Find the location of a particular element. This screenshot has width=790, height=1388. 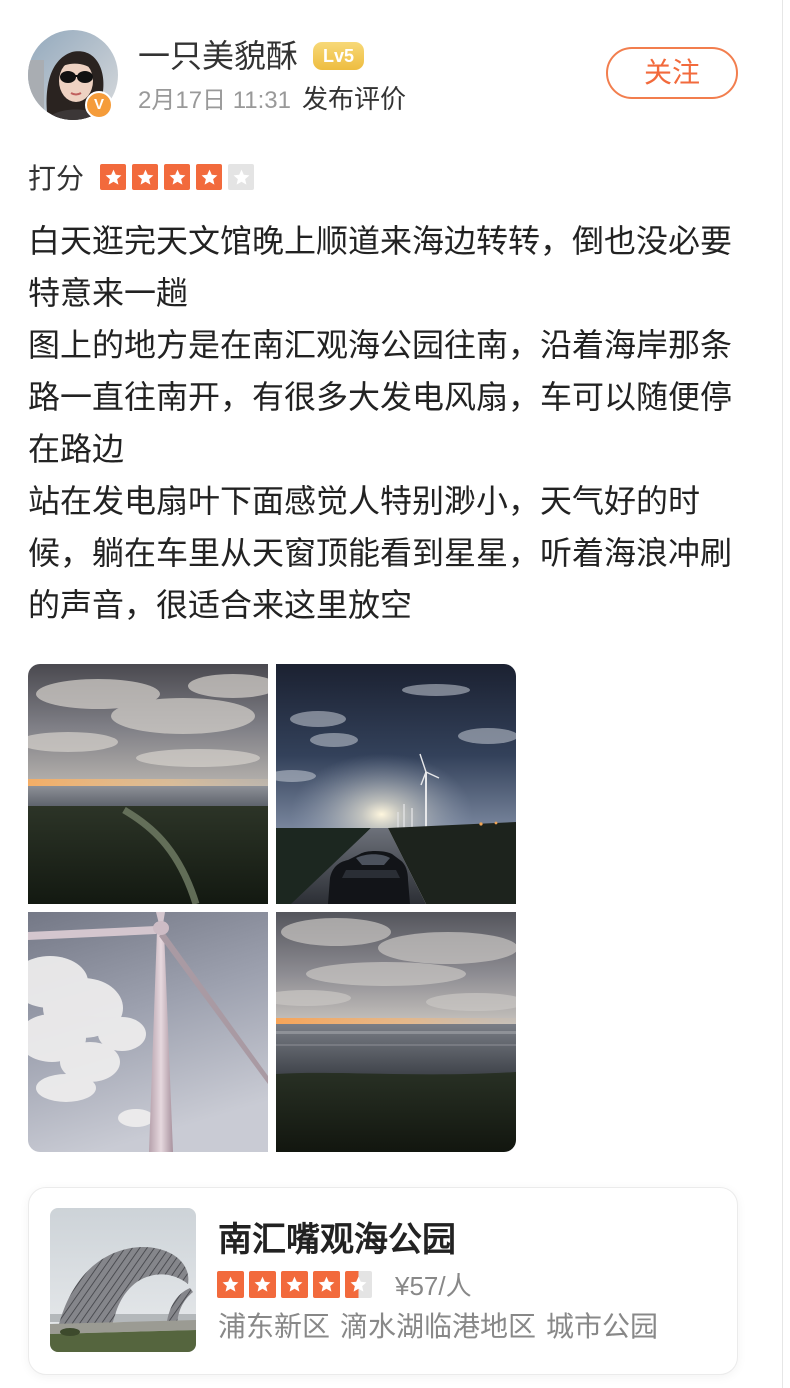

avatar-sunglasses-right is located at coordinates (85, 77).